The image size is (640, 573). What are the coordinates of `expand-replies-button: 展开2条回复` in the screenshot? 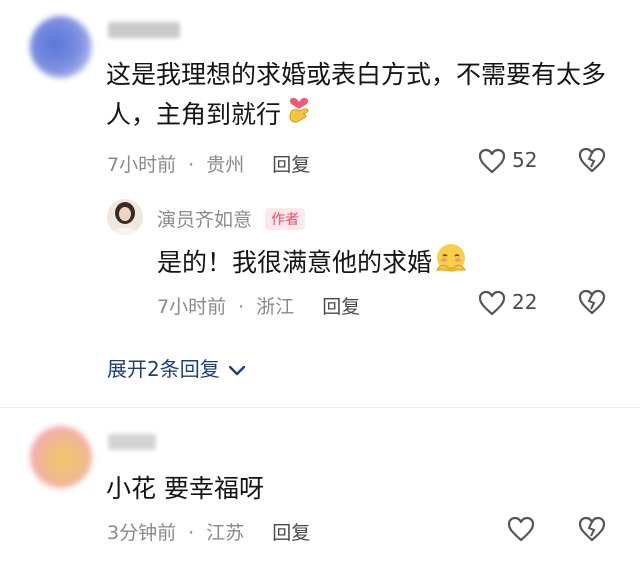 It's located at (176, 368).